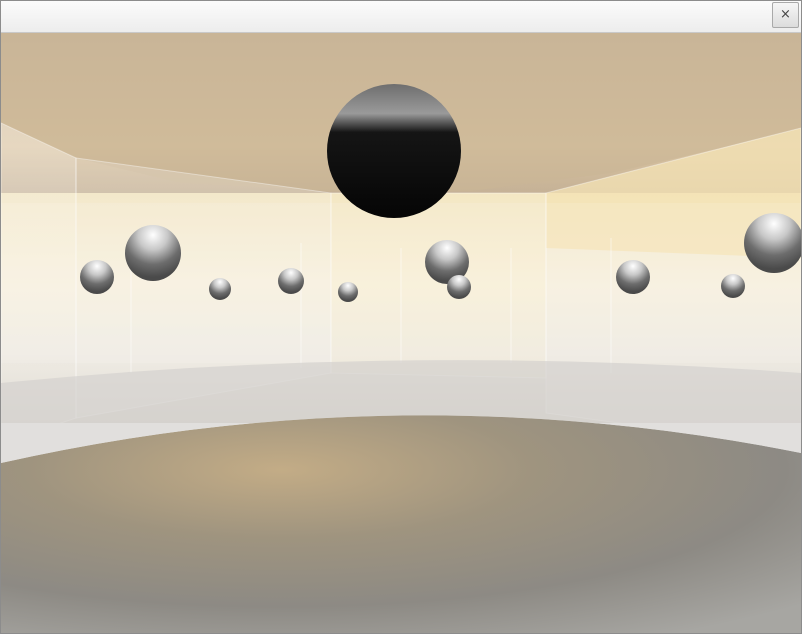 The width and height of the screenshot is (802, 634). I want to click on large-sphere, so click(394, 151).